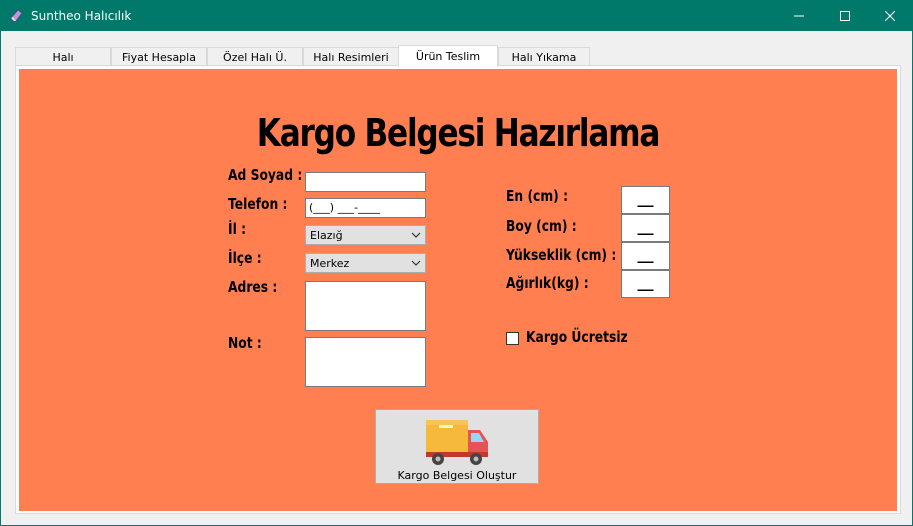 This screenshot has width=913, height=526. I want to click on telefon-label: Telefon :, so click(258, 204).